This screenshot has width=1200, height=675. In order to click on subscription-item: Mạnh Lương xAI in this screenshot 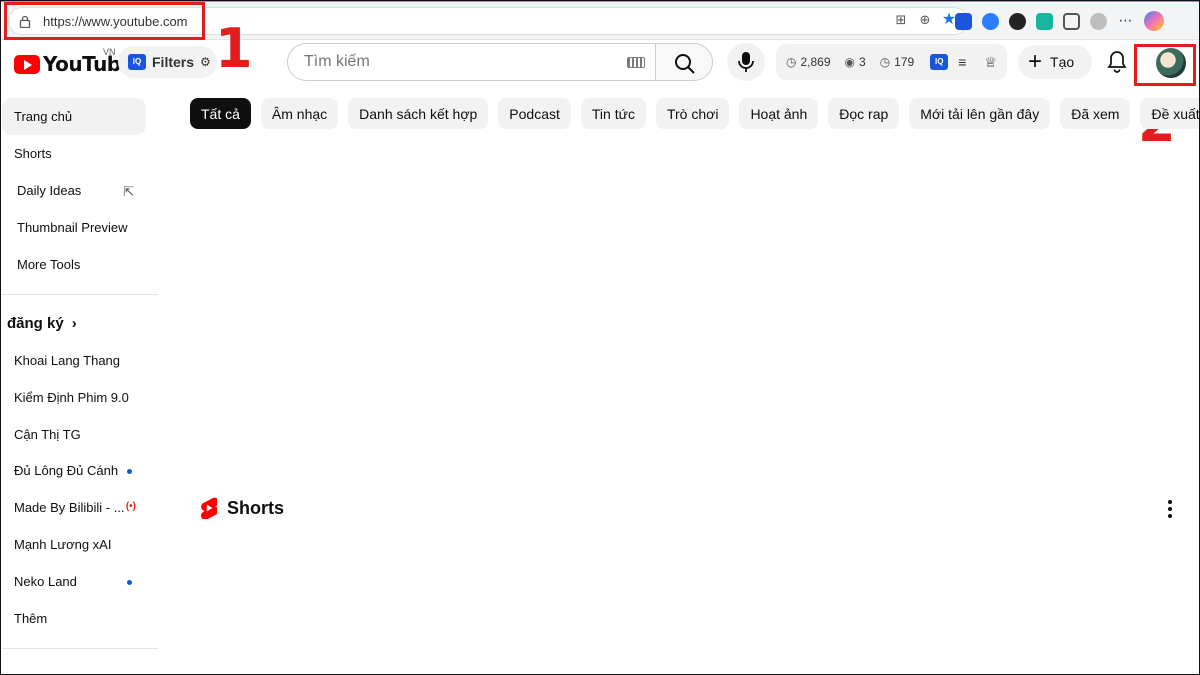, I will do `click(74, 544)`.